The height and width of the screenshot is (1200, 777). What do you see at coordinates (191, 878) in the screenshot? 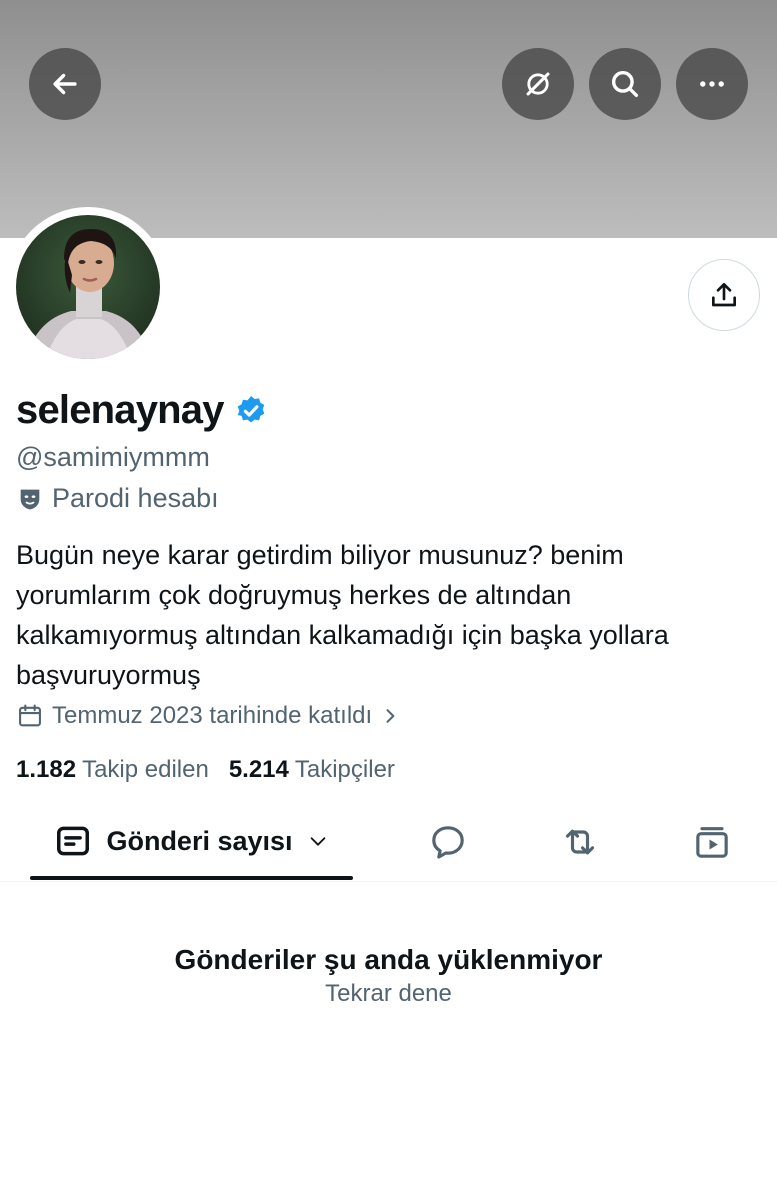
I see `active-tab-indicator` at bounding box center [191, 878].